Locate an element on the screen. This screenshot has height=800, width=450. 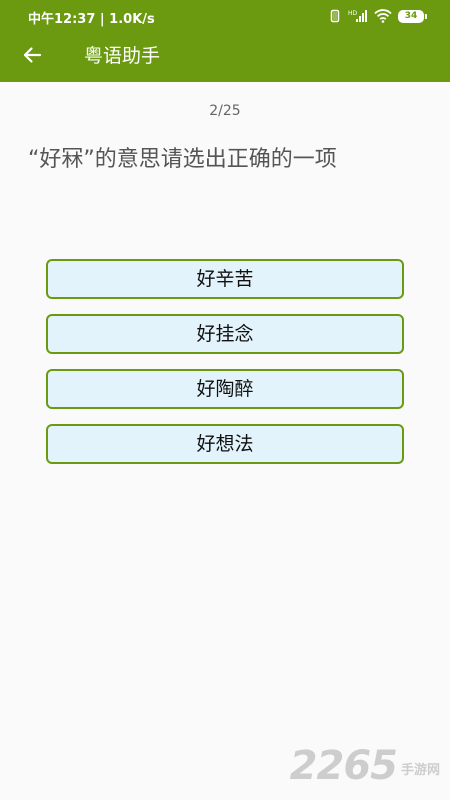
answer-option-1: 好辛苦 is located at coordinates (225, 279).